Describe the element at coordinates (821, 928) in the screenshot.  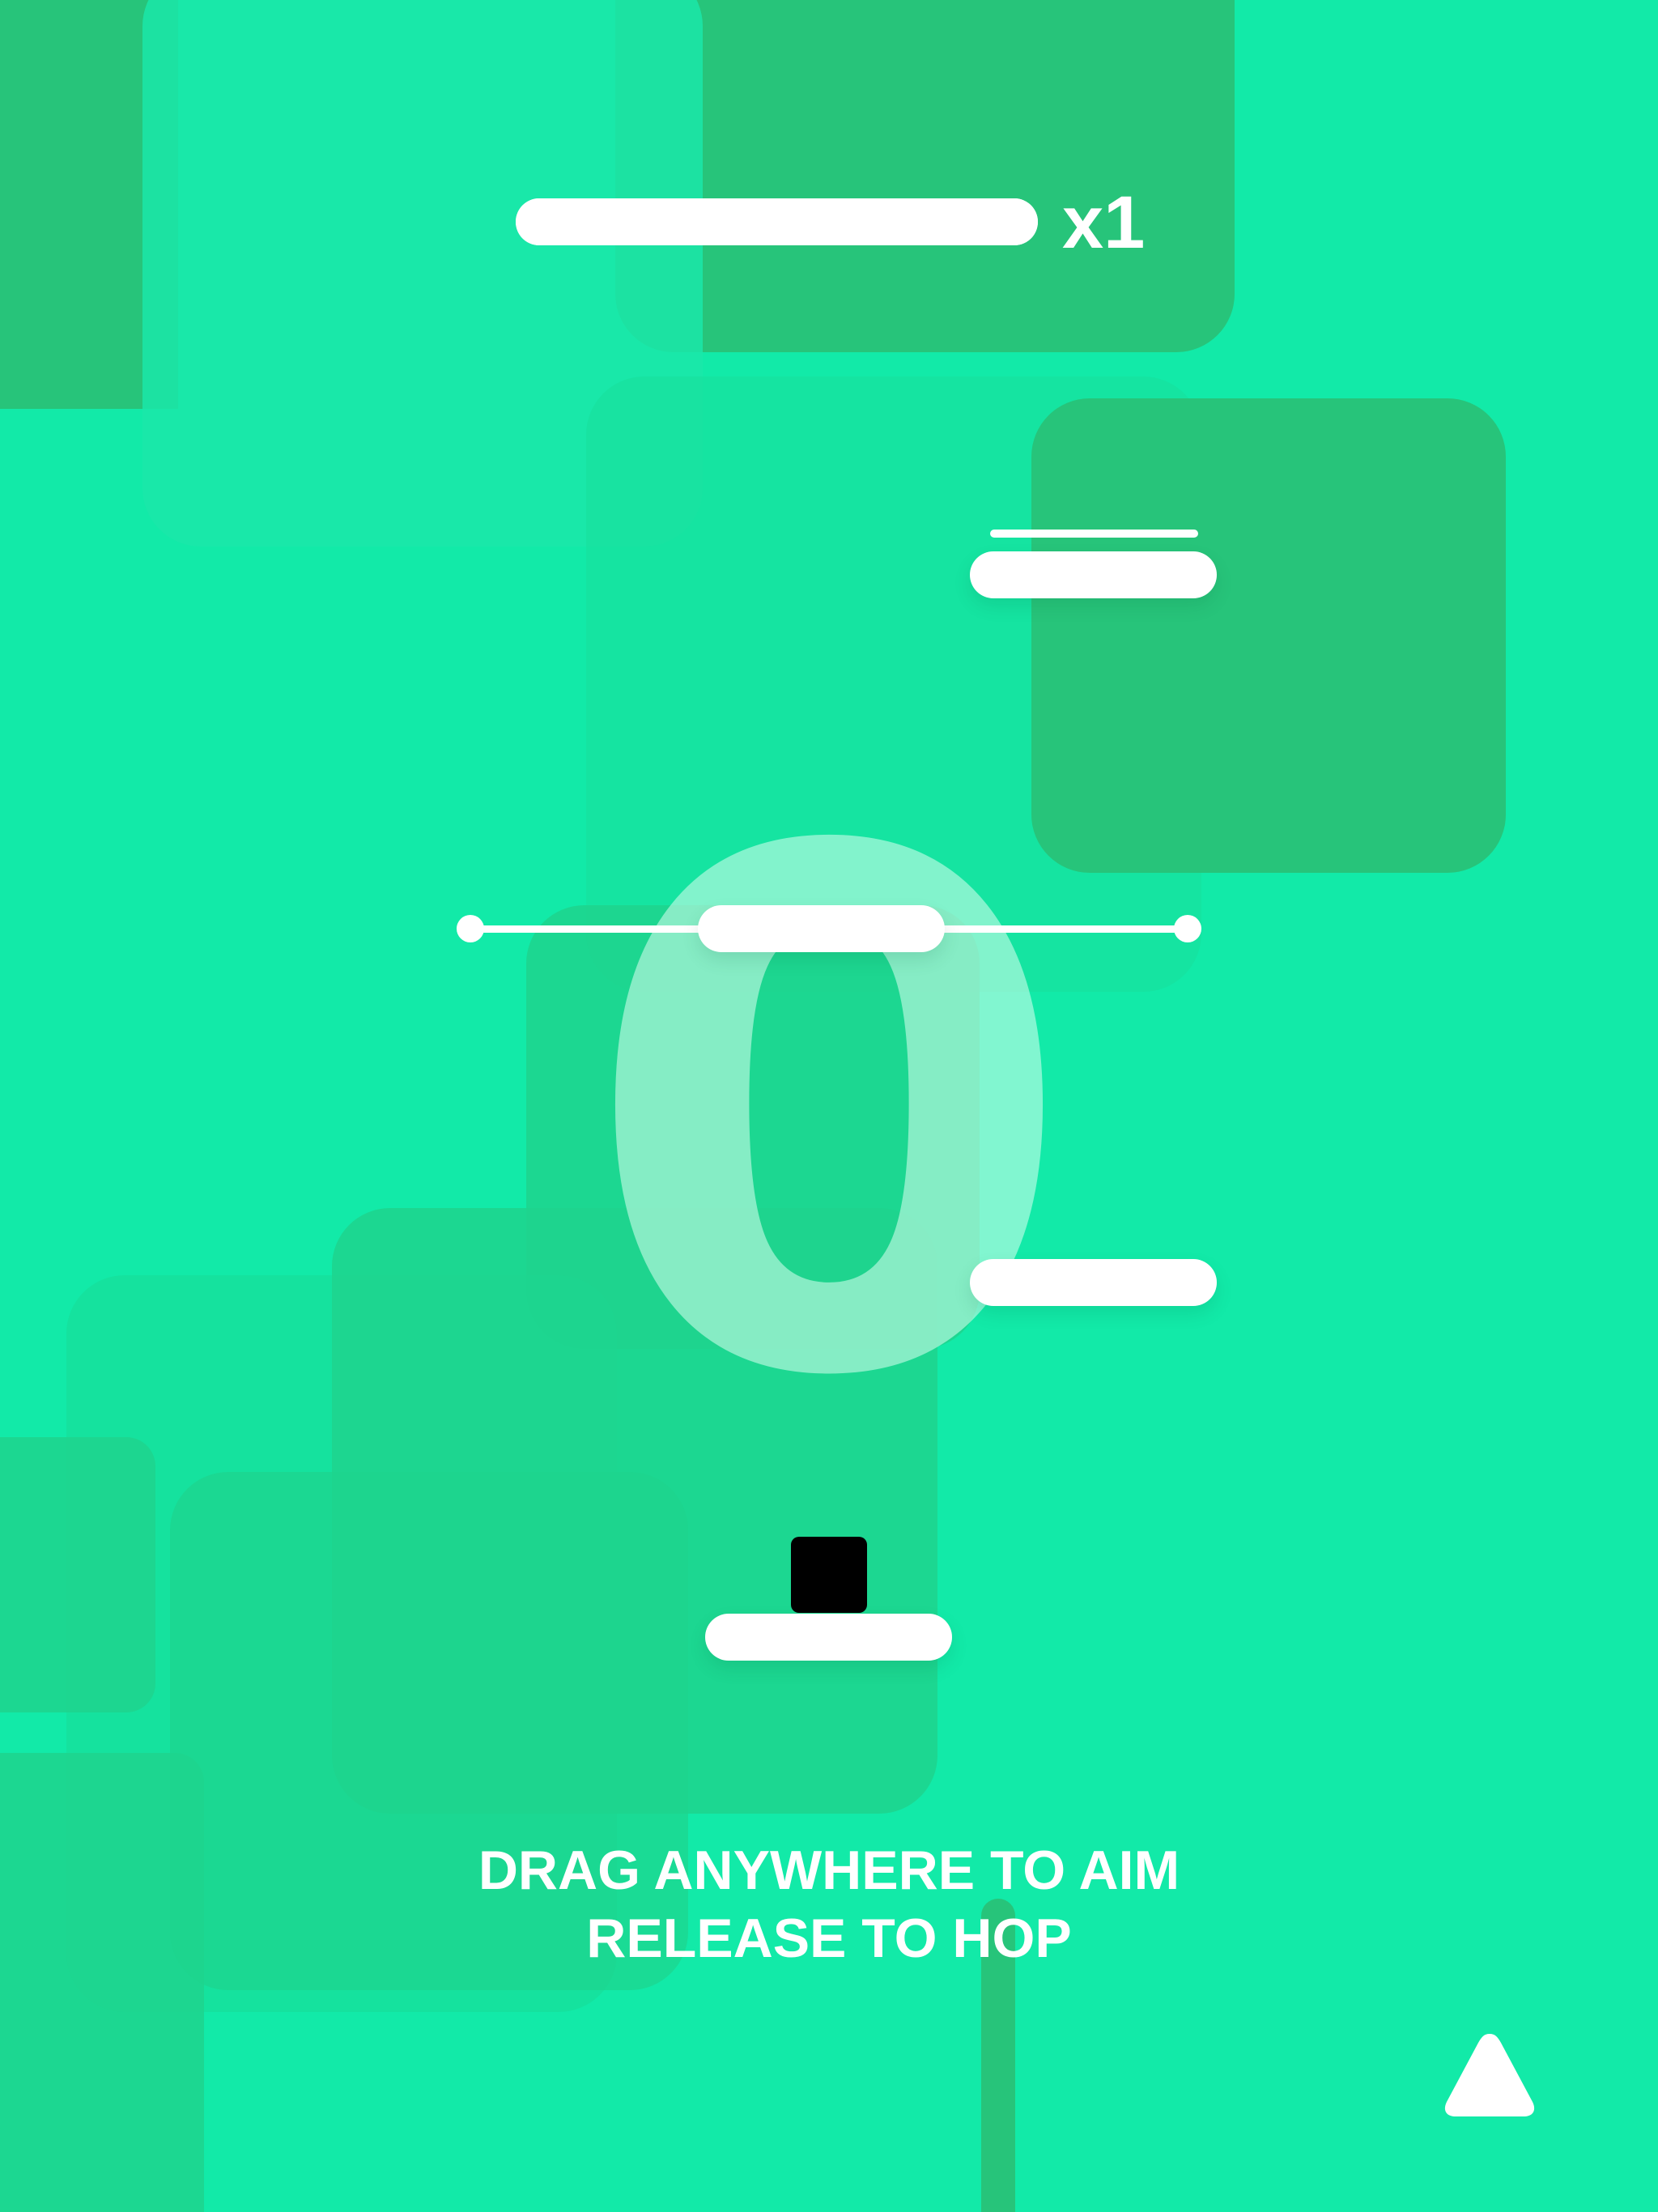
I see `moving-platform` at that location.